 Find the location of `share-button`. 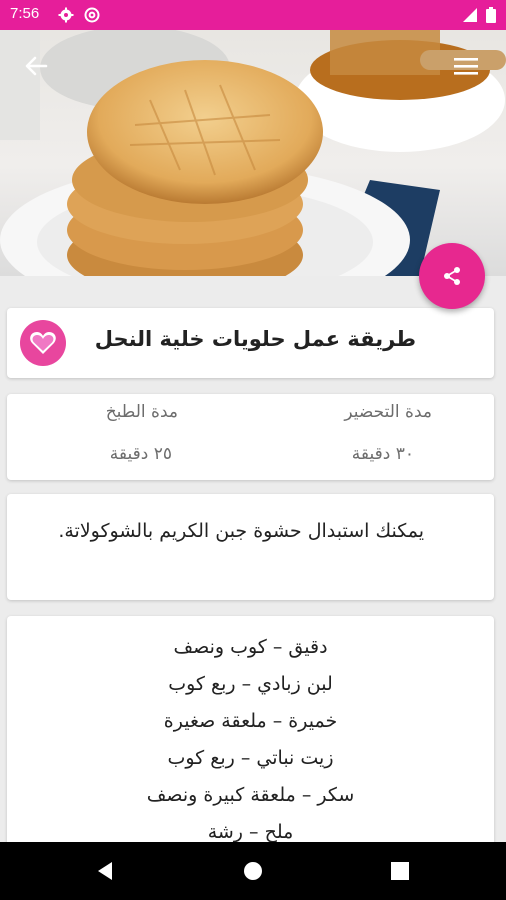

share-button is located at coordinates (452, 276).